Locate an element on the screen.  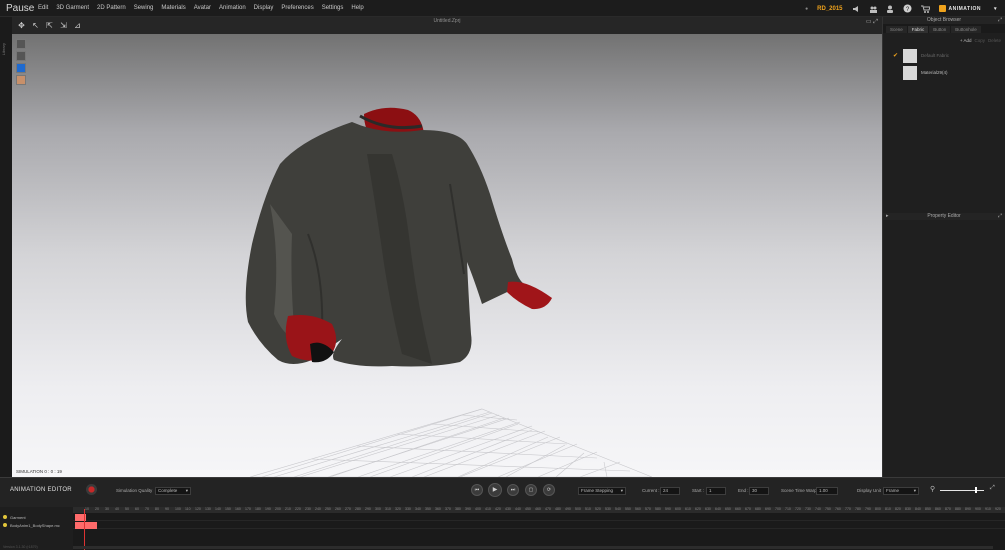
record-icon is located at coordinates (91, 489).